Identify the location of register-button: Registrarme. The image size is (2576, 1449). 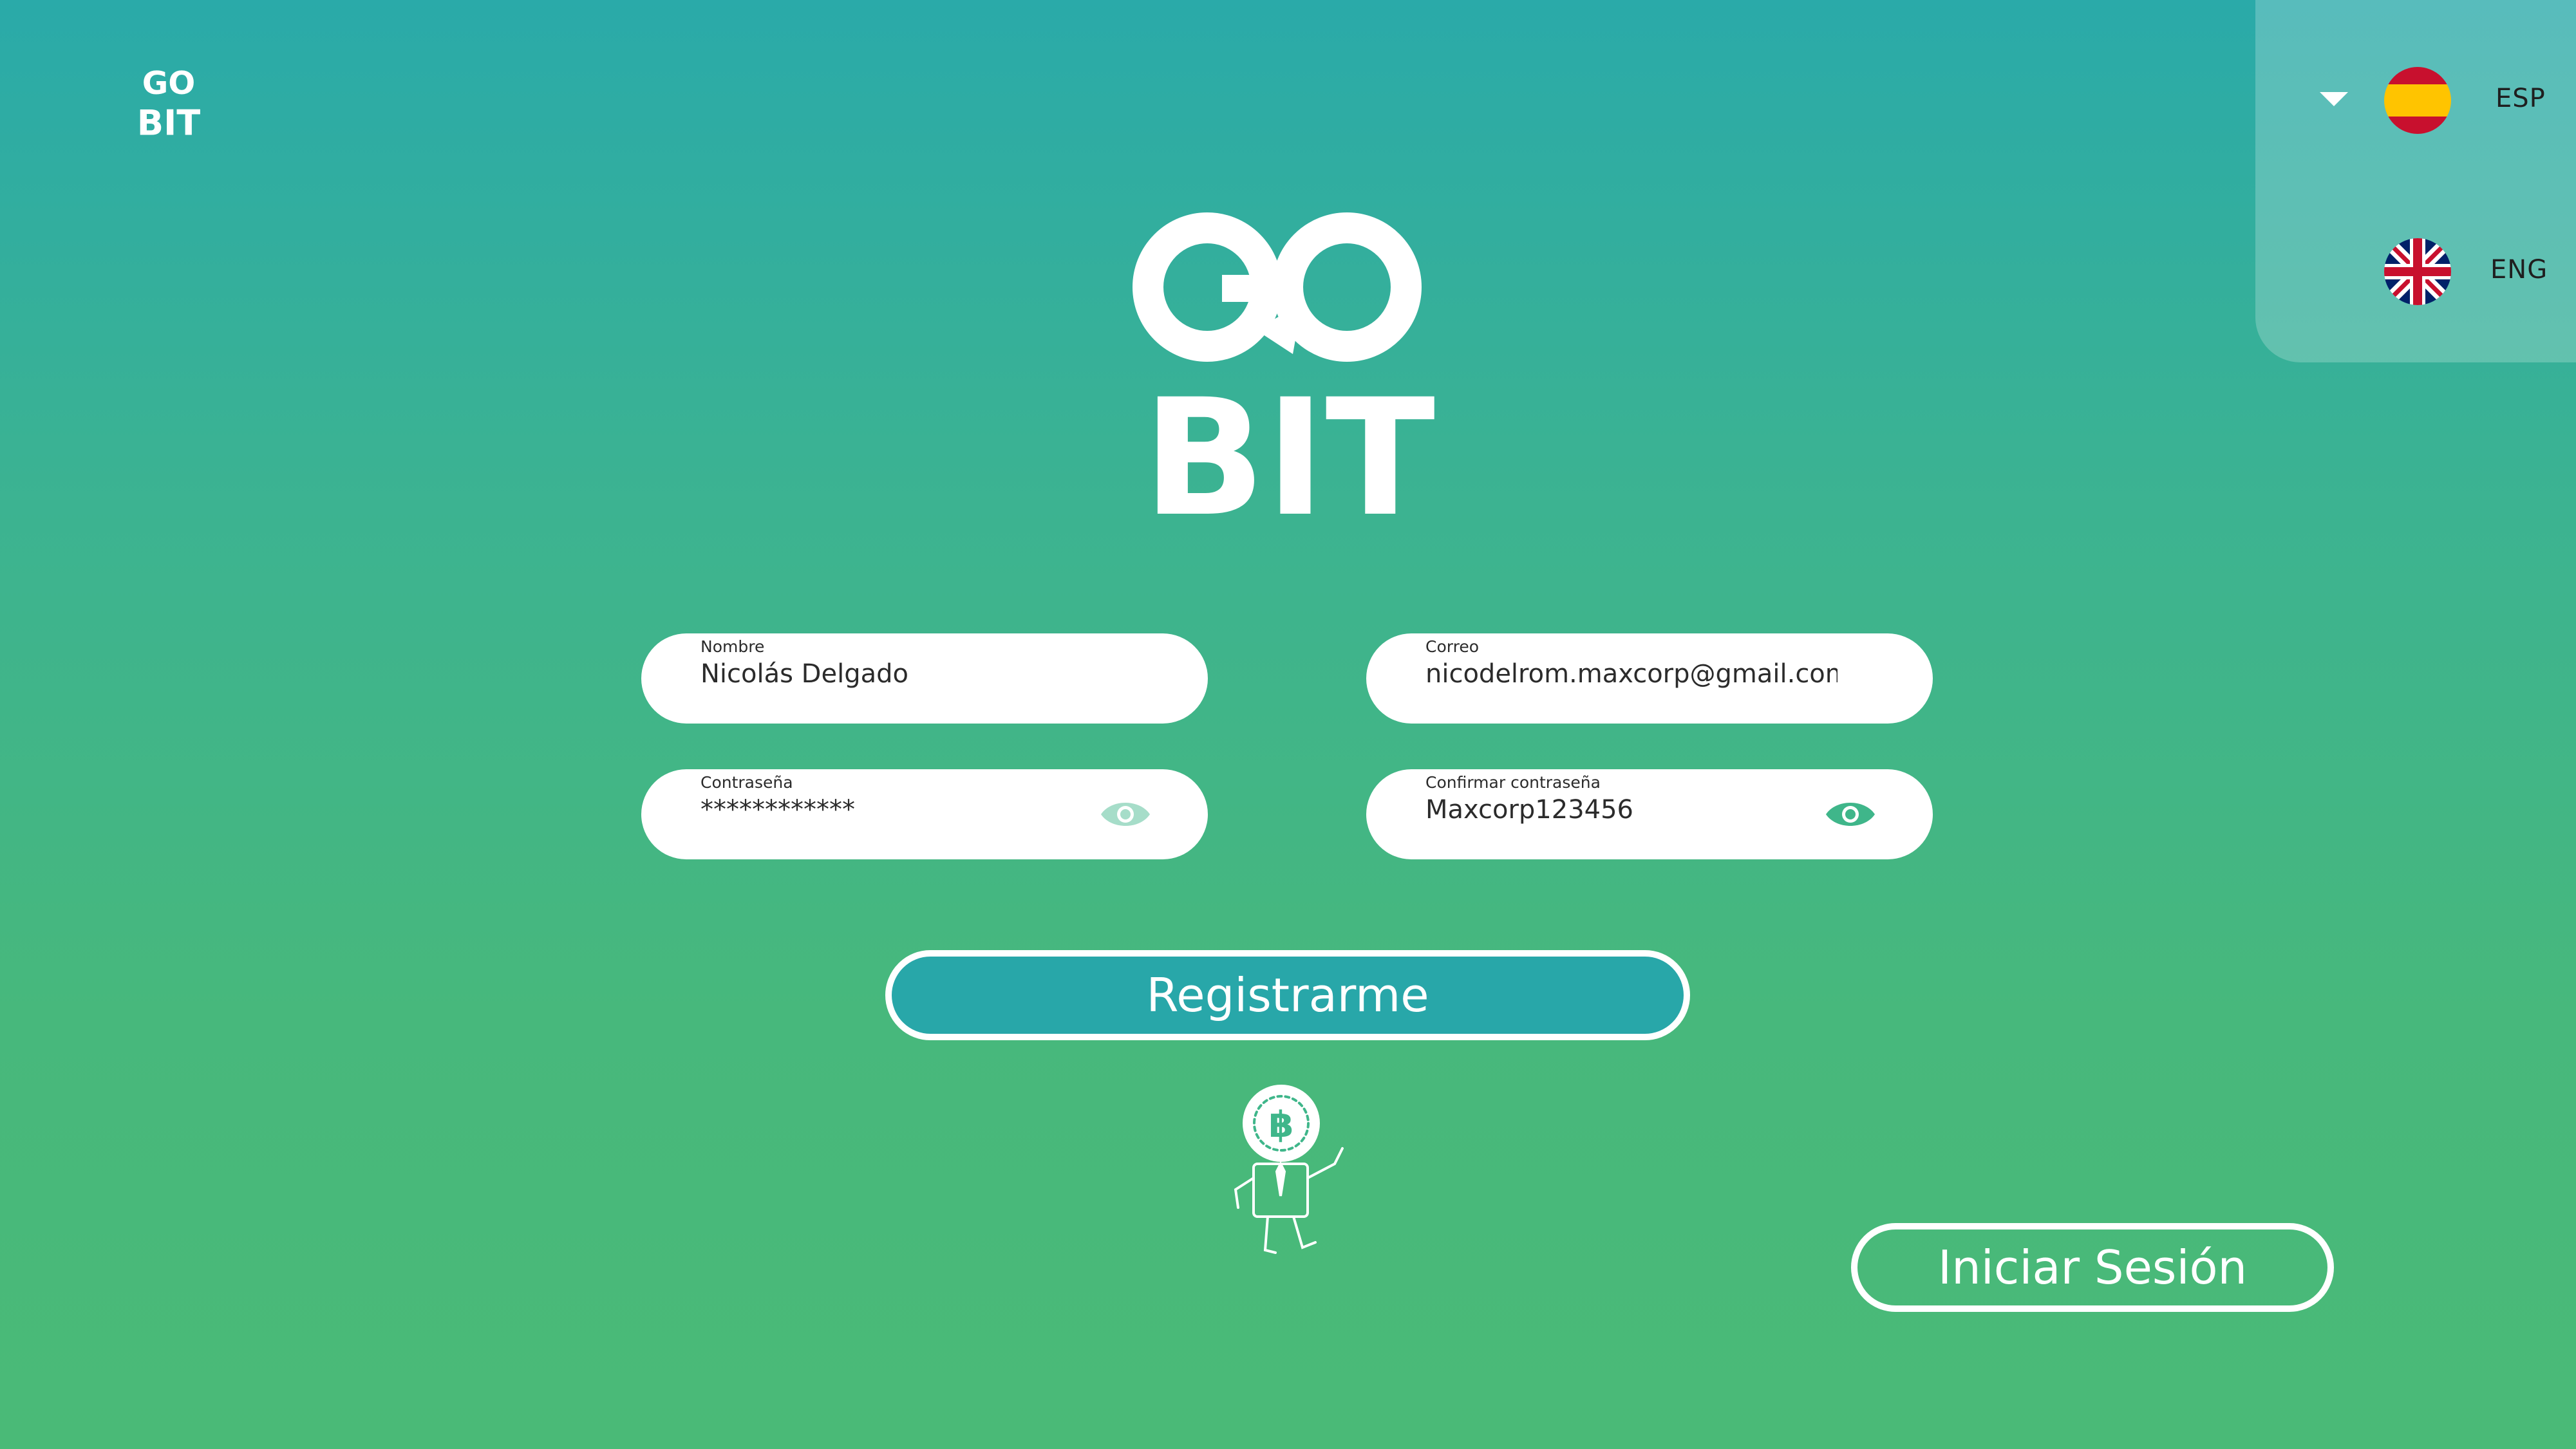
(1287, 995).